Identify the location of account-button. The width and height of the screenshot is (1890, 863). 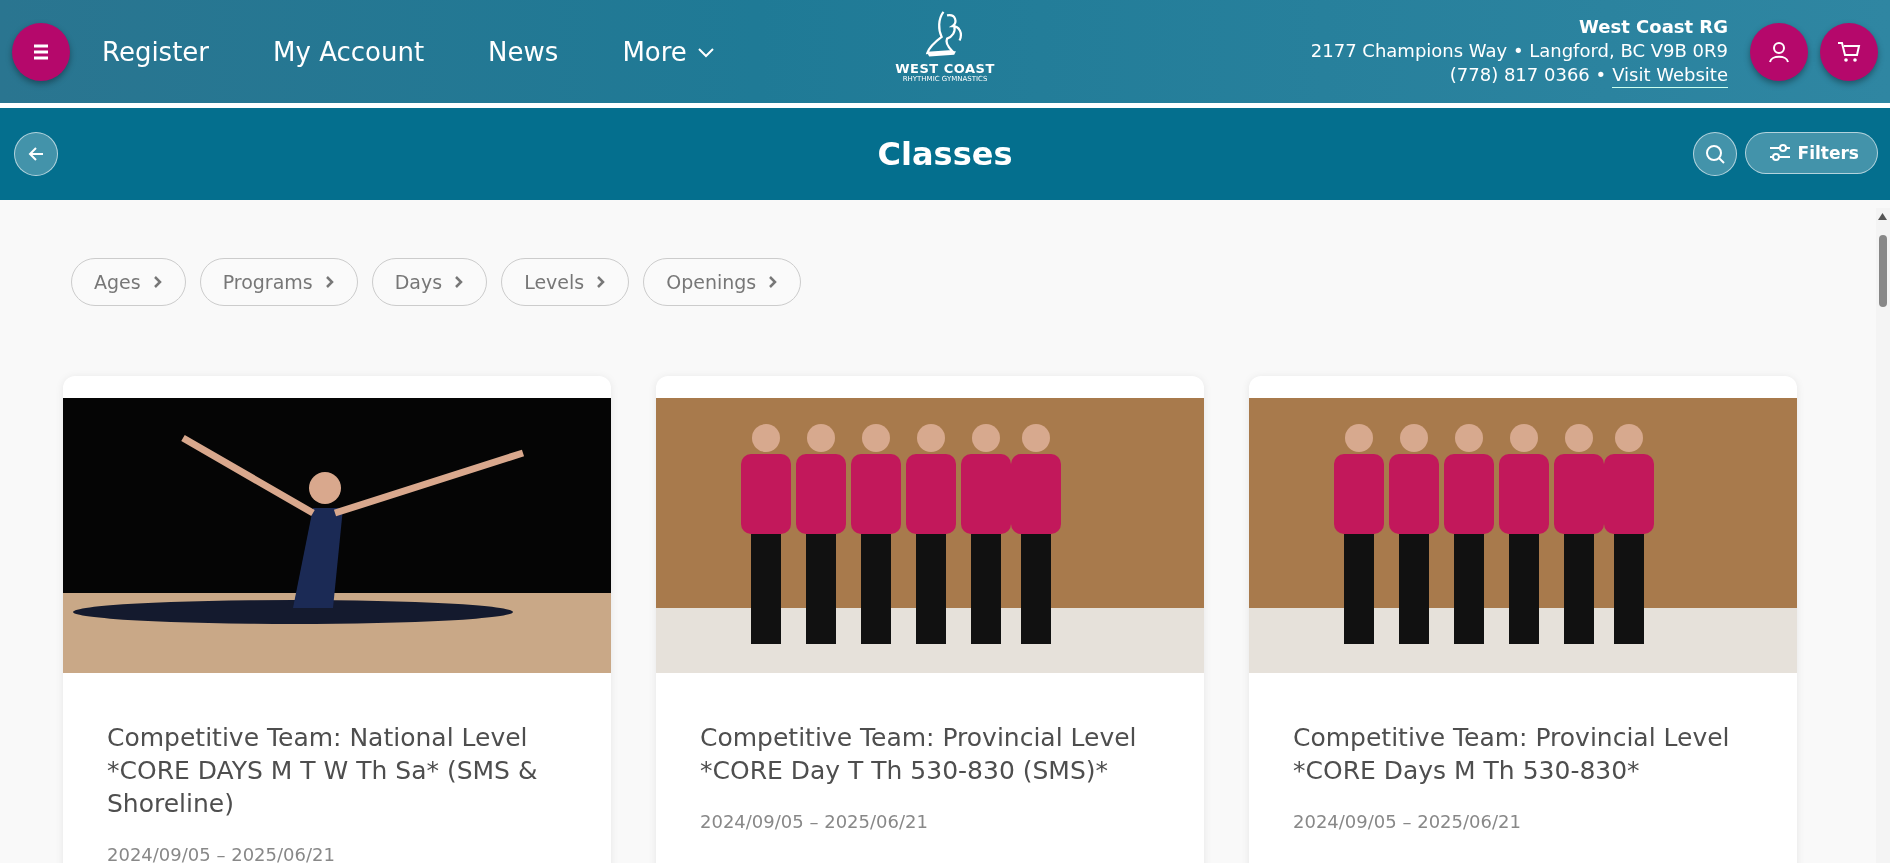
(1779, 51).